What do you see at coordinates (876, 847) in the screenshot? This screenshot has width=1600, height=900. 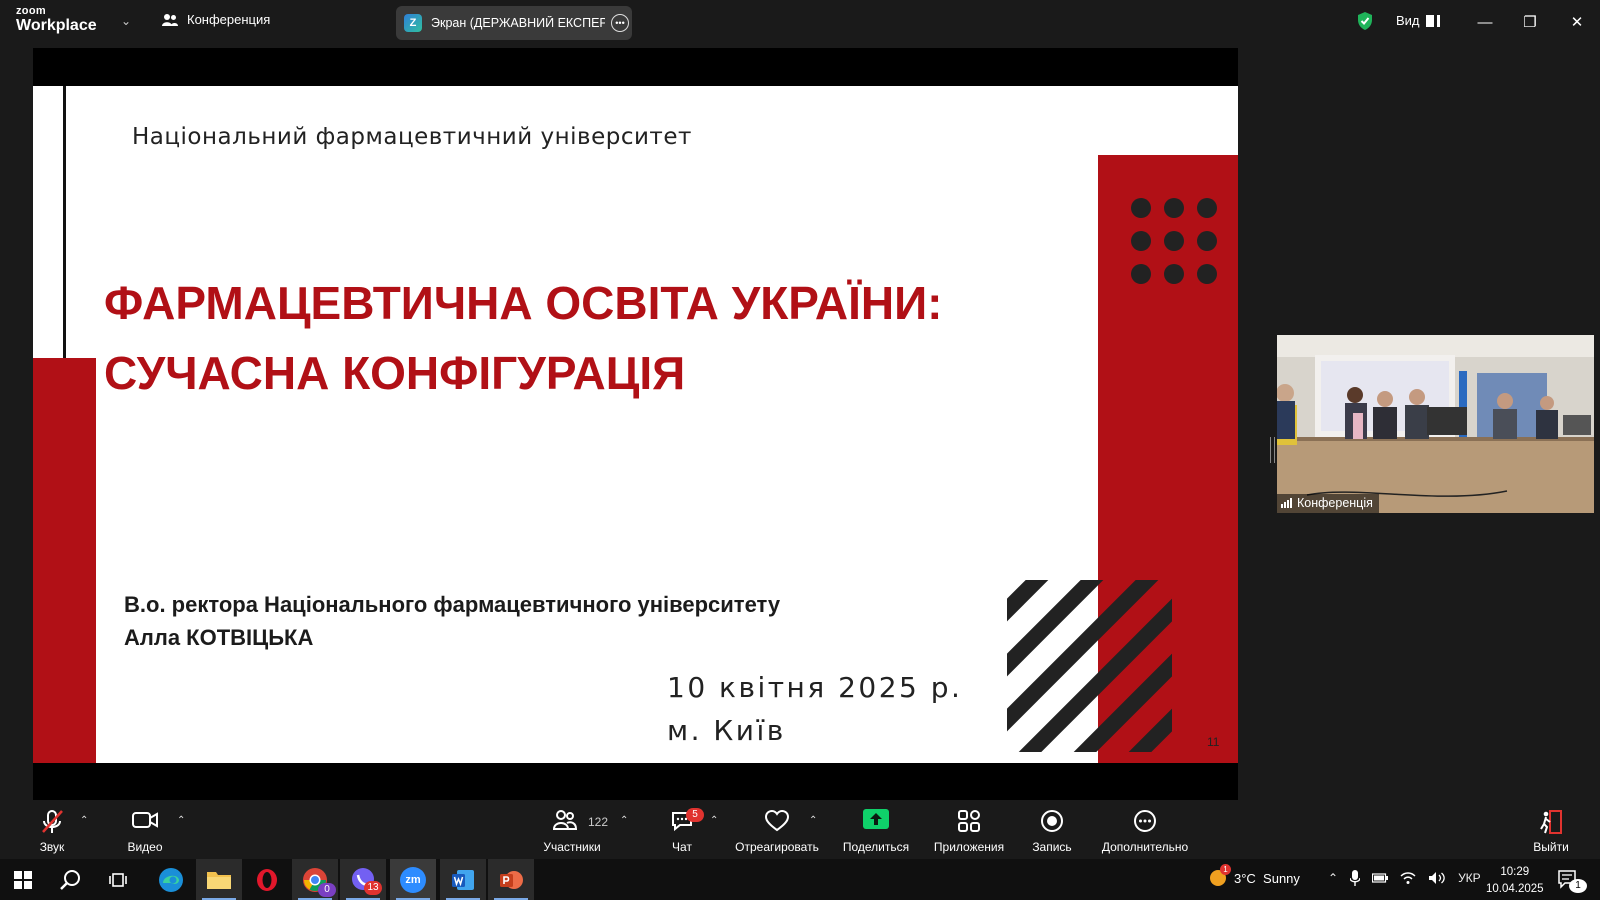 I see `share-screen-label: Поделиться` at bounding box center [876, 847].